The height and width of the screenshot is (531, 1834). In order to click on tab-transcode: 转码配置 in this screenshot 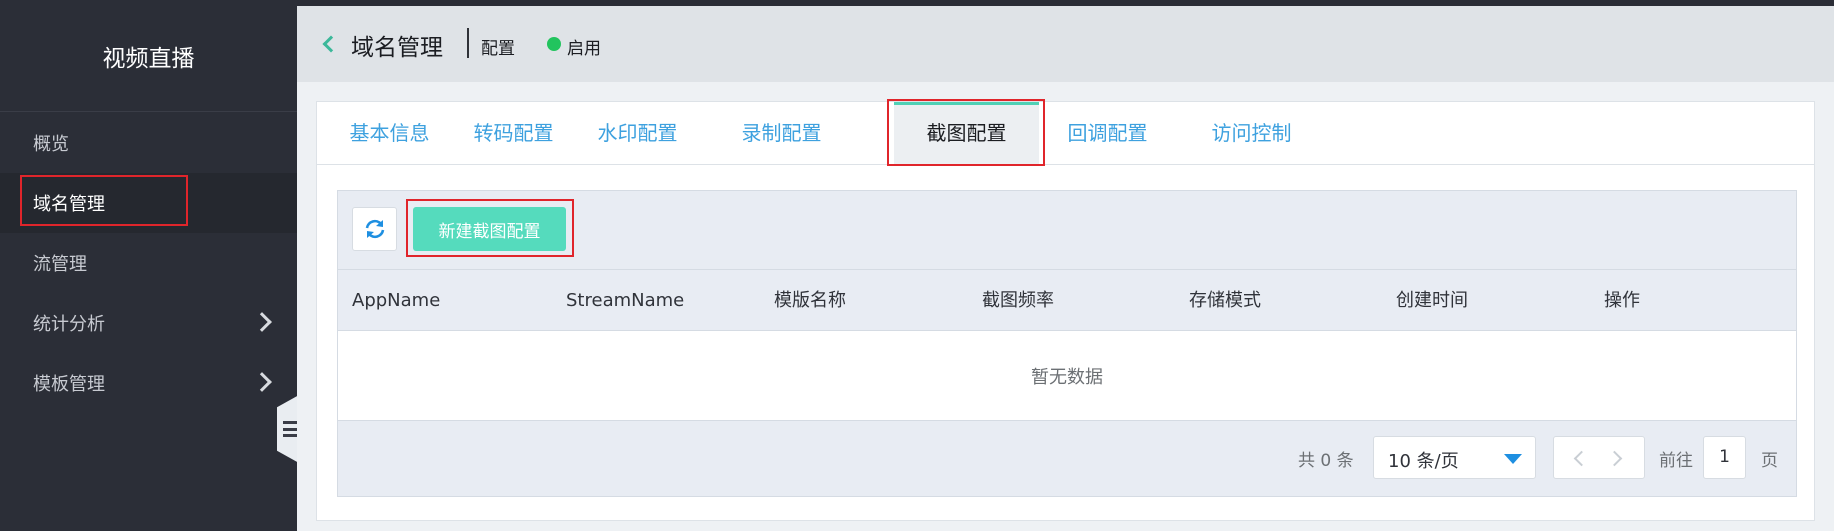, I will do `click(513, 133)`.